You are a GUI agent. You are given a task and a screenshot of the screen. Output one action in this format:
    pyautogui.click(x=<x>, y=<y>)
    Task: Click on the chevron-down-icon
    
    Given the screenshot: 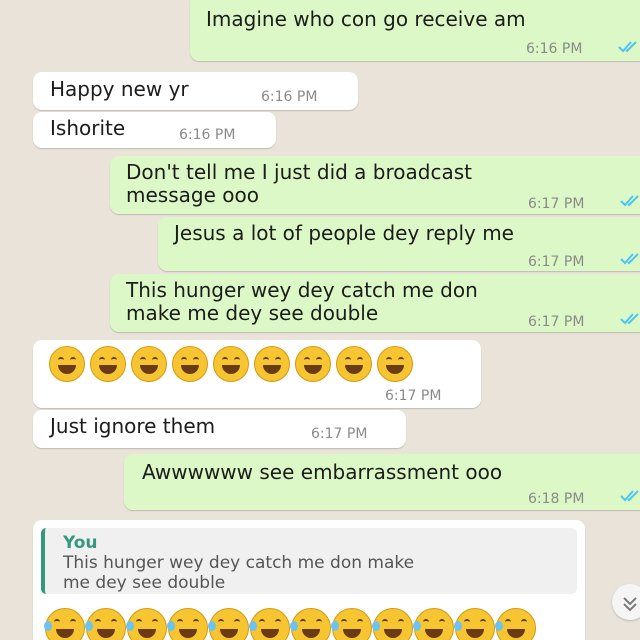 What is the action you would take?
    pyautogui.click(x=630, y=604)
    